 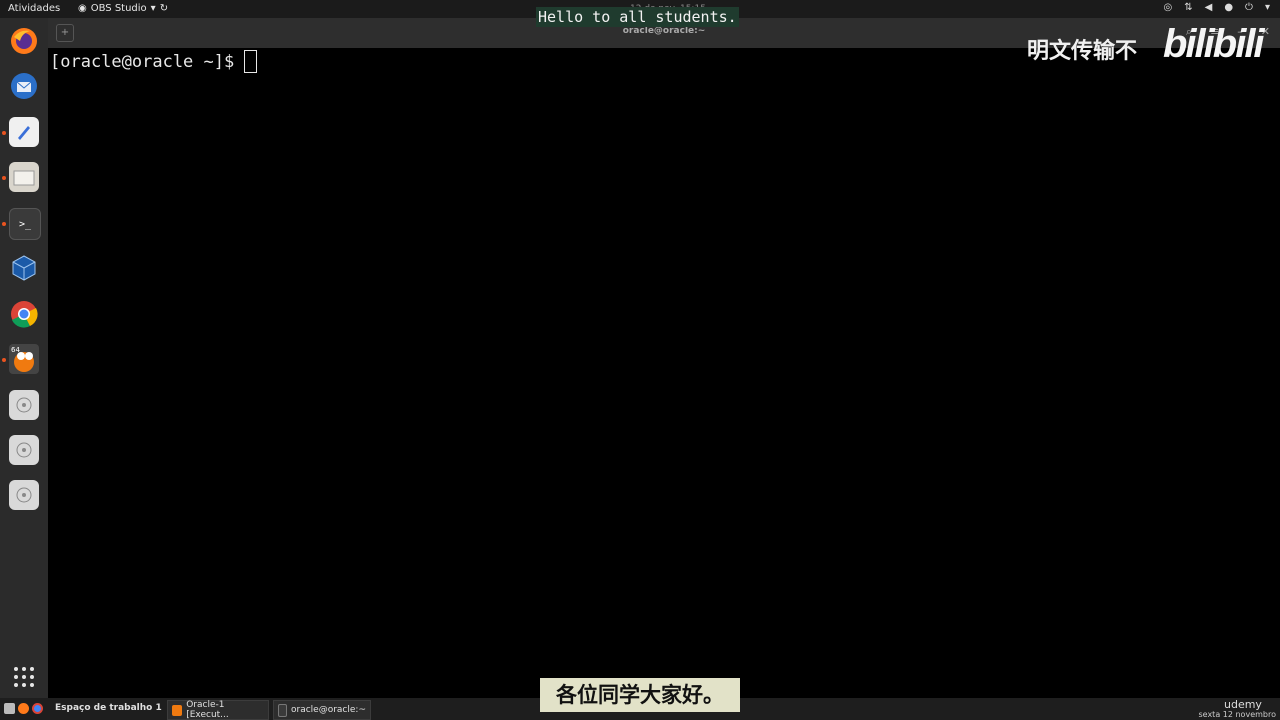 What do you see at coordinates (637, 17) in the screenshot?
I see `subtitle-english: Hello to all students.` at bounding box center [637, 17].